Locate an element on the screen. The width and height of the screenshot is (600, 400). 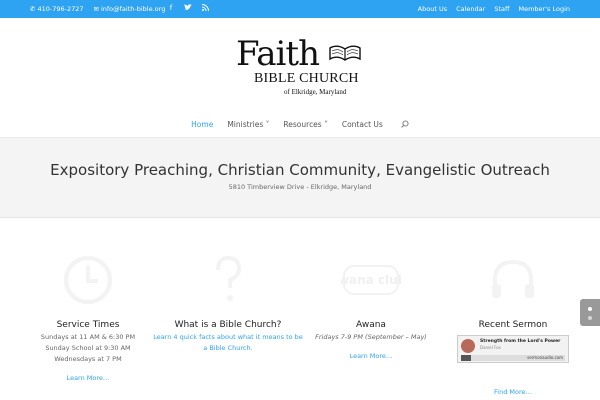
contact-info: ✆ 410-796-2727 ✉ info@faith-bible.org is located at coordinates (97, 9).